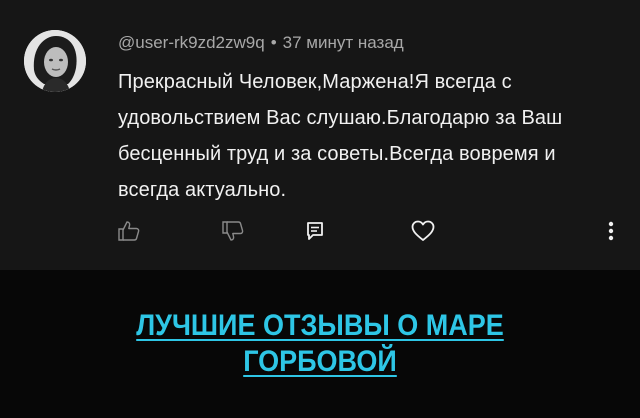 Image resolution: width=640 pixels, height=418 pixels. I want to click on best-reviews-link: ЛУЧШИЕ ОТЗЫВЫ О МАРЕ ГОРБОВОЙ, so click(320, 344).